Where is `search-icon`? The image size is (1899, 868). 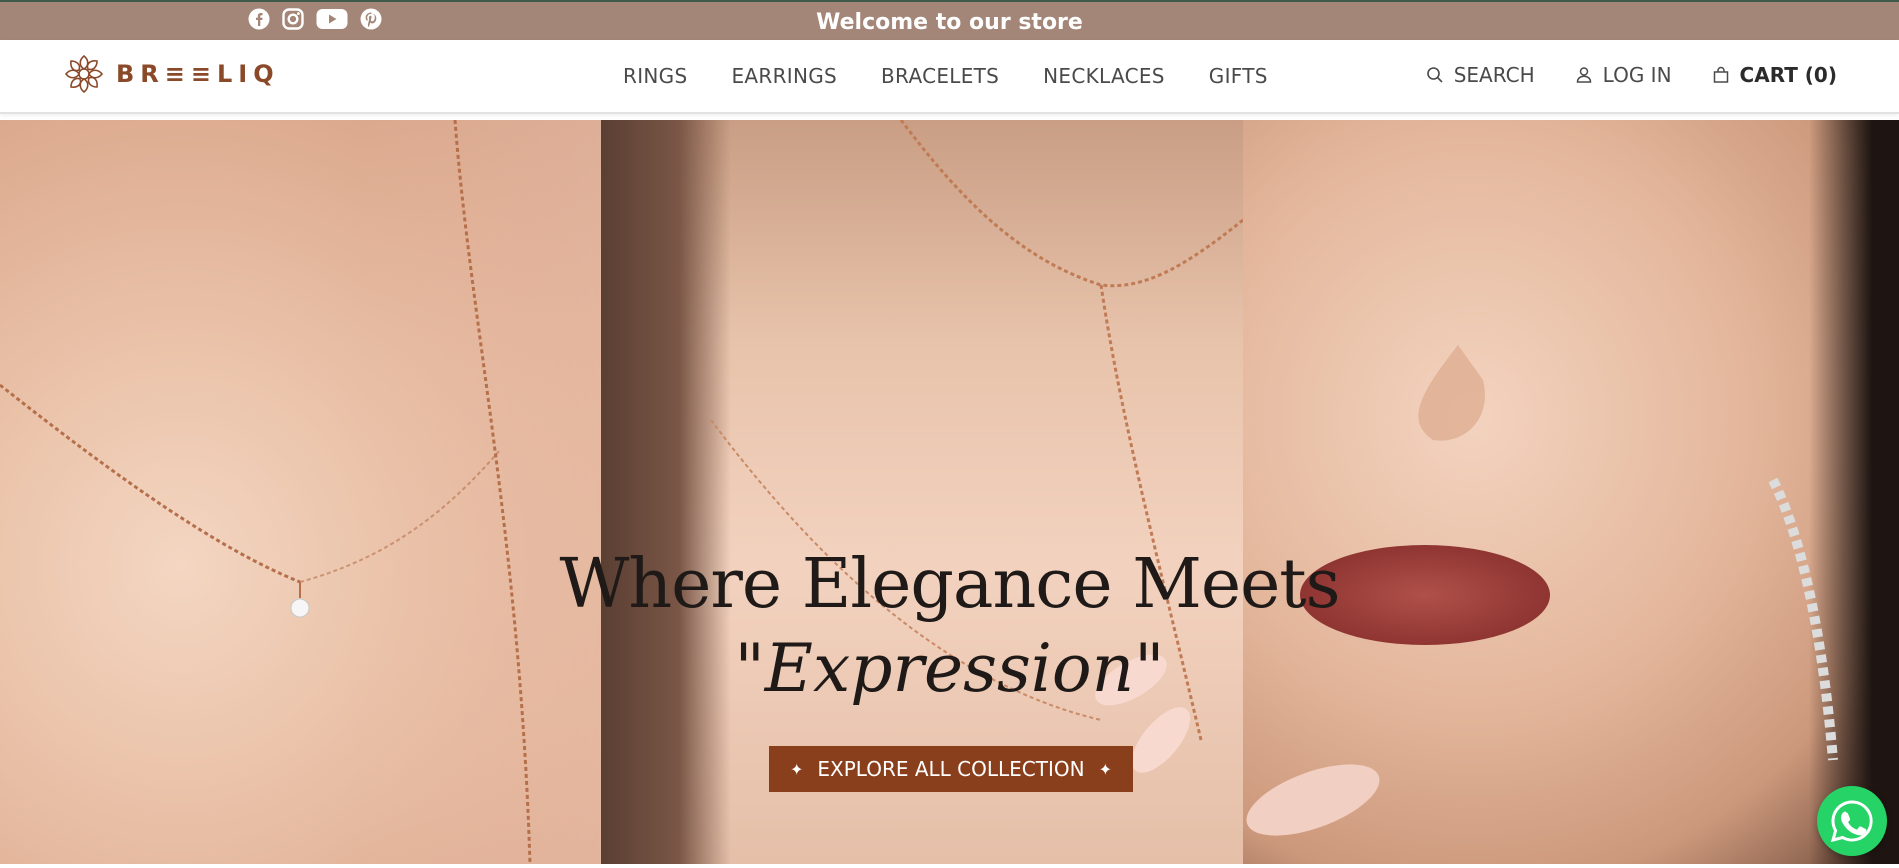
search-icon is located at coordinates (1434, 75).